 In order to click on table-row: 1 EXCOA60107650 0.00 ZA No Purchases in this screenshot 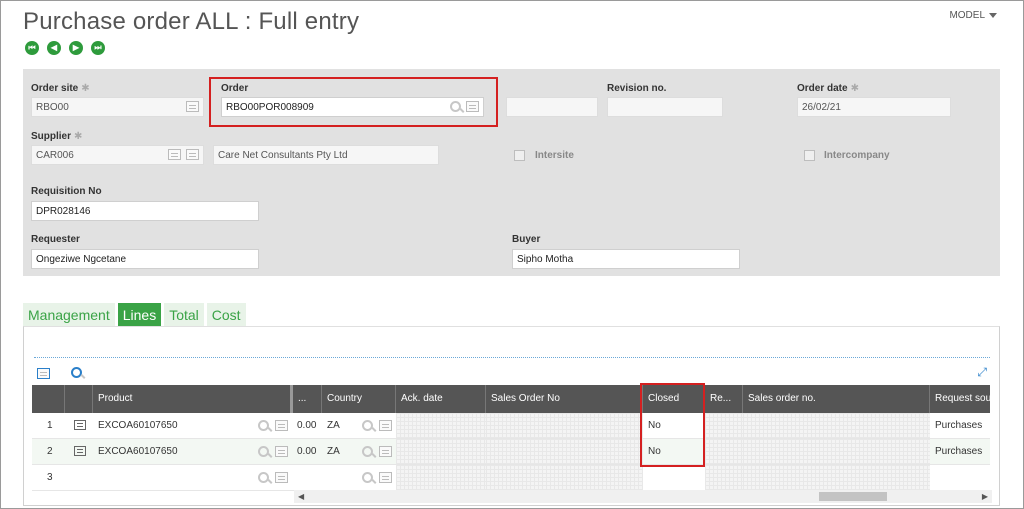, I will do `click(511, 426)`.